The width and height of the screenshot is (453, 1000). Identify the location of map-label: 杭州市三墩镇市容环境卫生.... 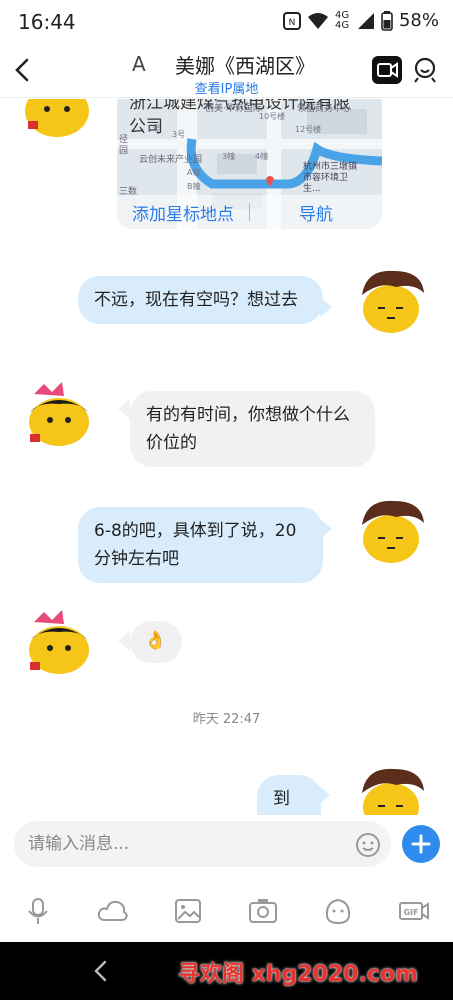
(330, 178).